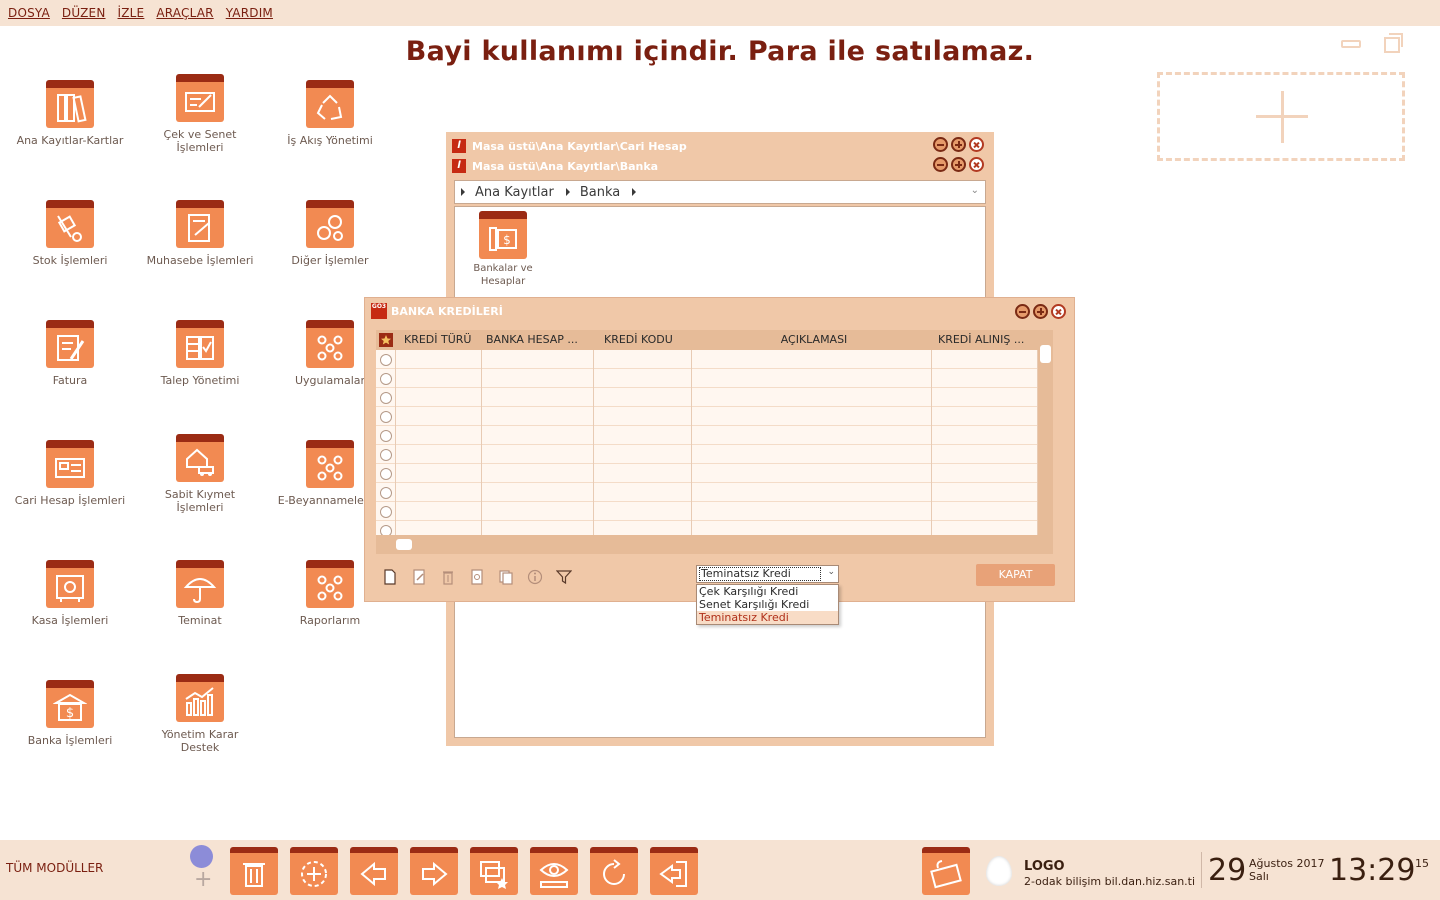 This screenshot has width=1440, height=900. I want to click on desktop-icon-fatura: Fatura, so click(70, 353).